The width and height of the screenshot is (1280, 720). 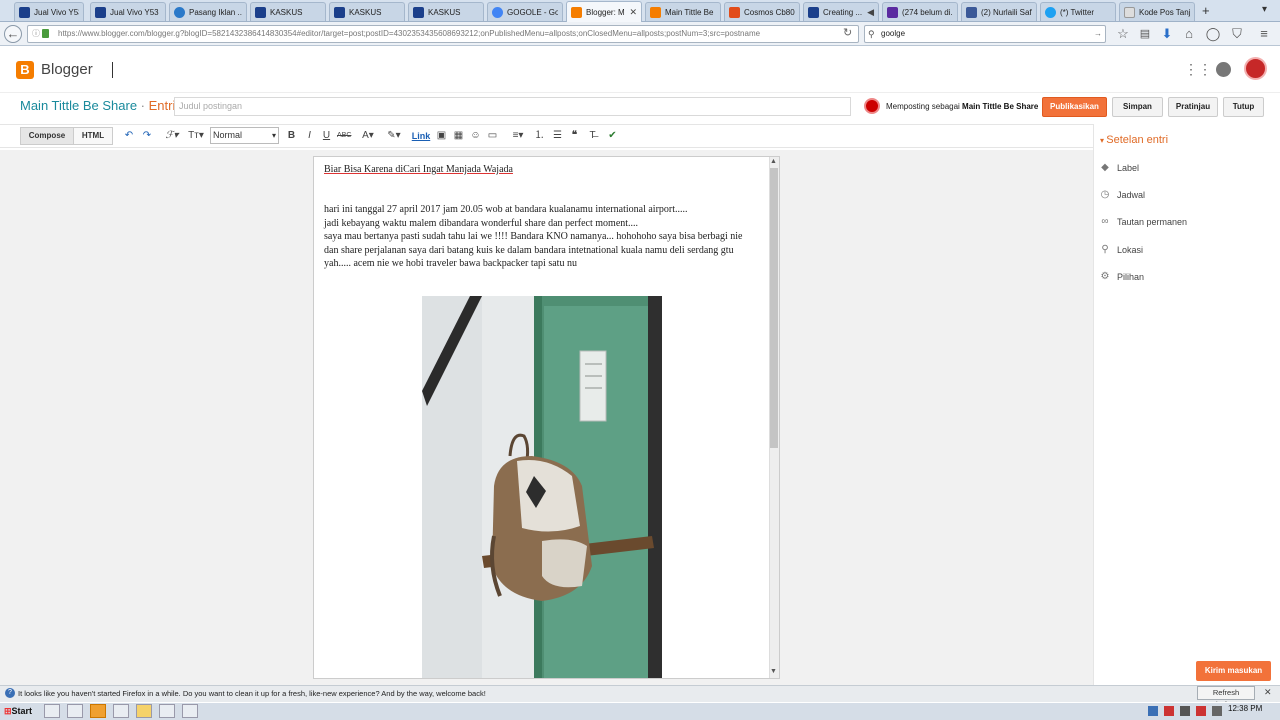 What do you see at coordinates (421, 136) in the screenshot?
I see `link-button: Link` at bounding box center [421, 136].